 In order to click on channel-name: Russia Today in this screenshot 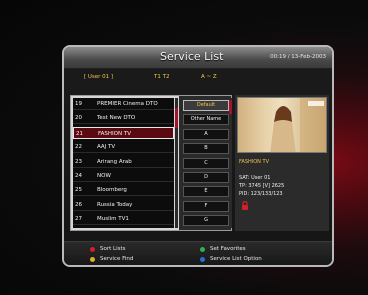, I will do `click(115, 204)`.